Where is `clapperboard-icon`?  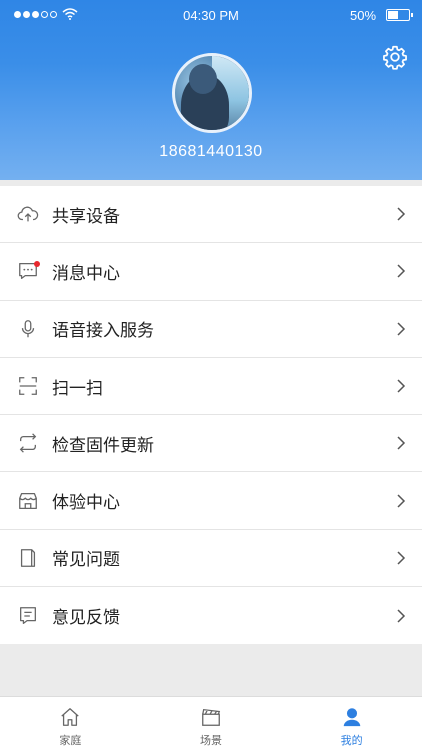 clapperboard-icon is located at coordinates (211, 717).